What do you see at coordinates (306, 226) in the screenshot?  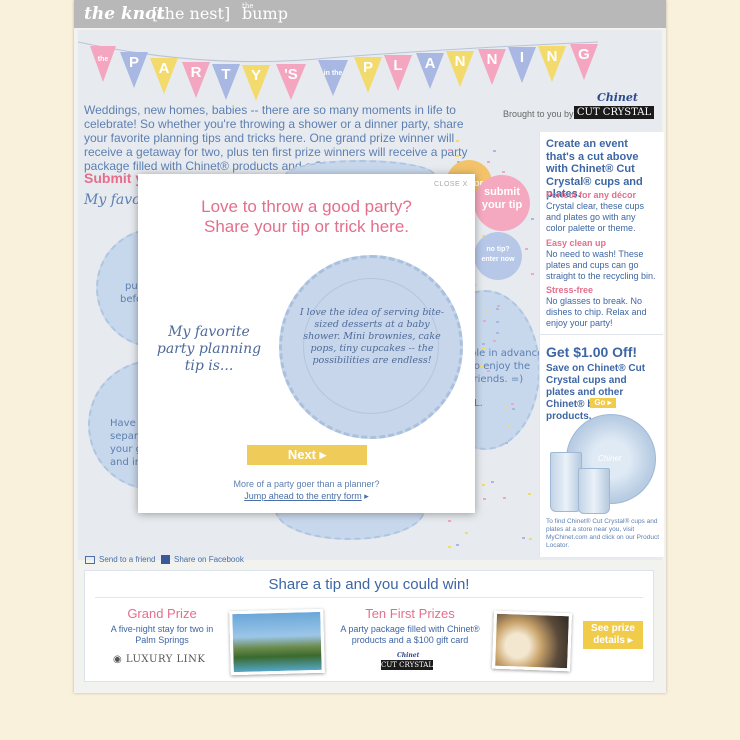 I see `modal-title-line: Share your tip or trick here.` at bounding box center [306, 226].